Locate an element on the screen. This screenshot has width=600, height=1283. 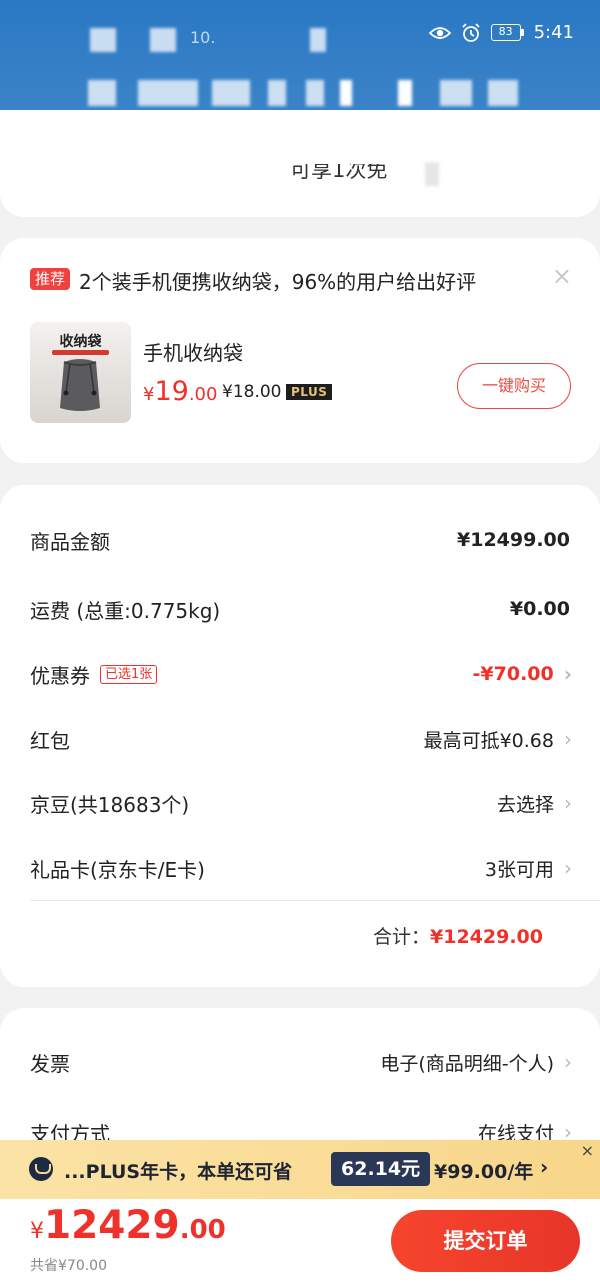
product-image: 收纳袋 is located at coordinates (80, 372).